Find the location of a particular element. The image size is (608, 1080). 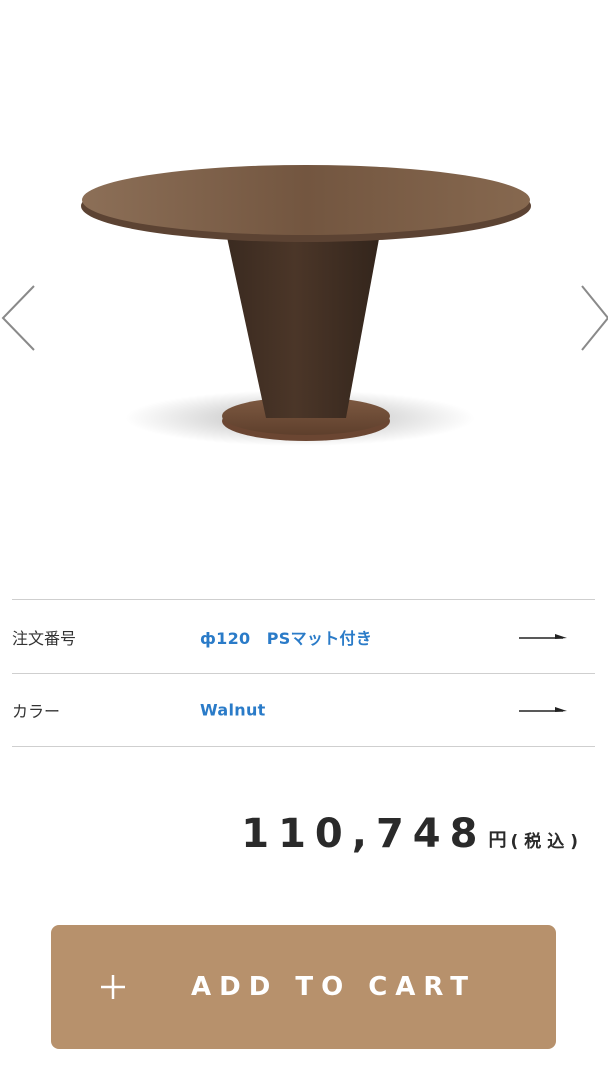

option-row-order-number: 注文番号 ф120 PSマット付き is located at coordinates (303, 636).